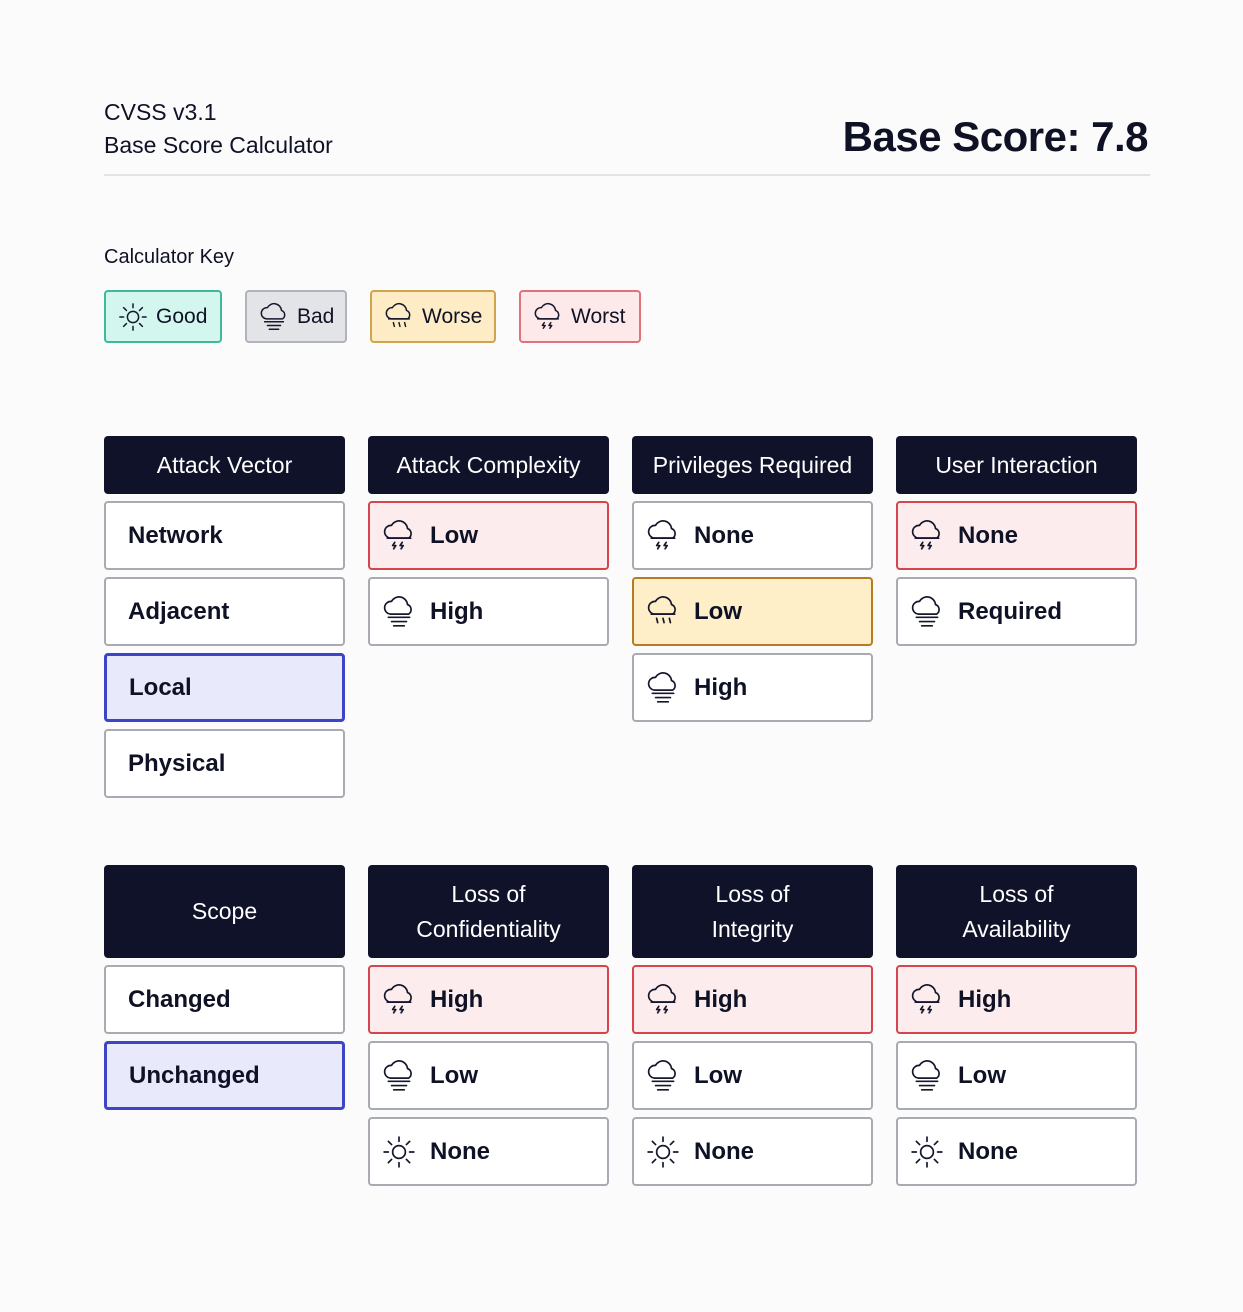  Describe the element at coordinates (224, 911) in the screenshot. I see `metric-heading: Scope` at that location.